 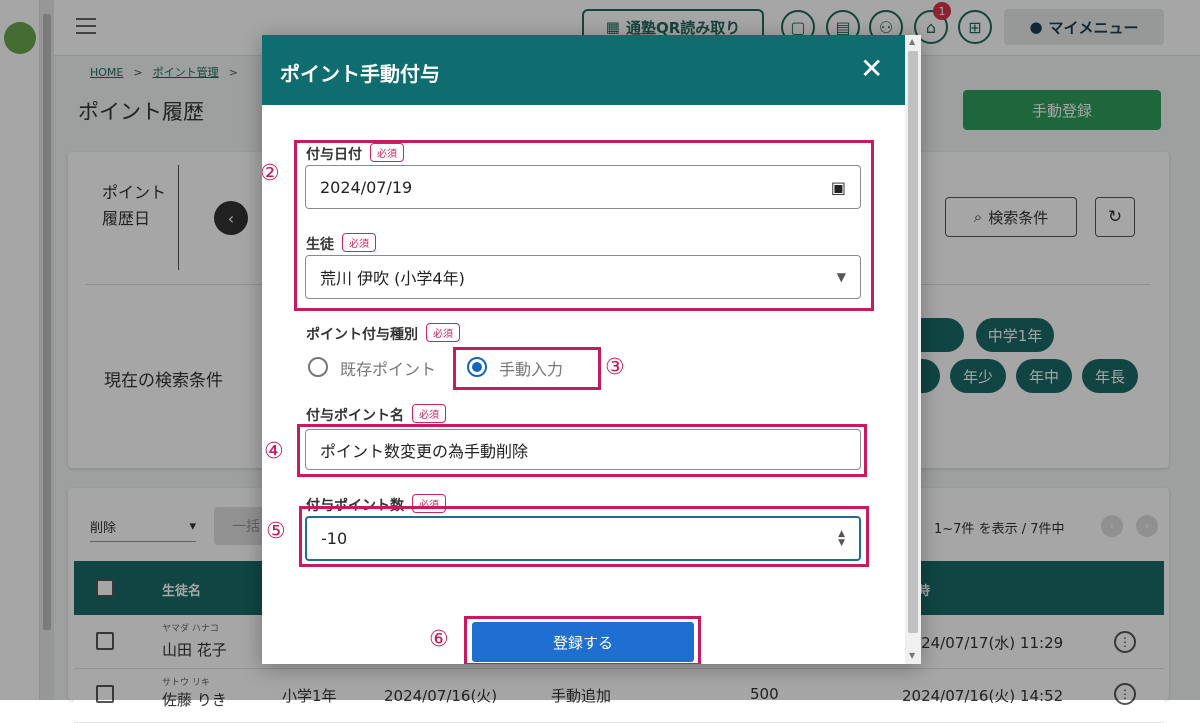 What do you see at coordinates (318, 367) in the screenshot?
I see `radio-existing-point` at bounding box center [318, 367].